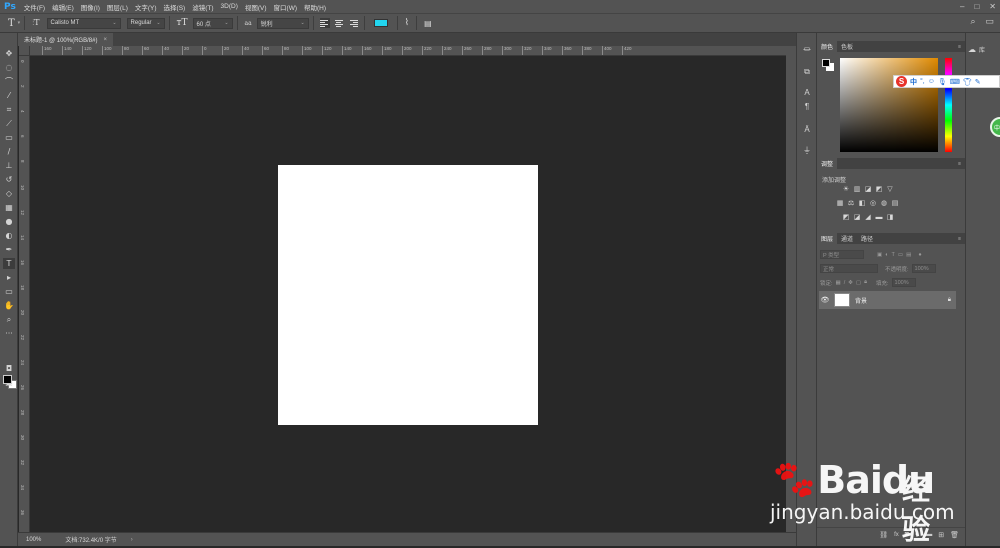 This screenshot has width=1000, height=548. What do you see at coordinates (11, 23) in the screenshot?
I see `type-tool-preset-icon: T` at bounding box center [11, 23].